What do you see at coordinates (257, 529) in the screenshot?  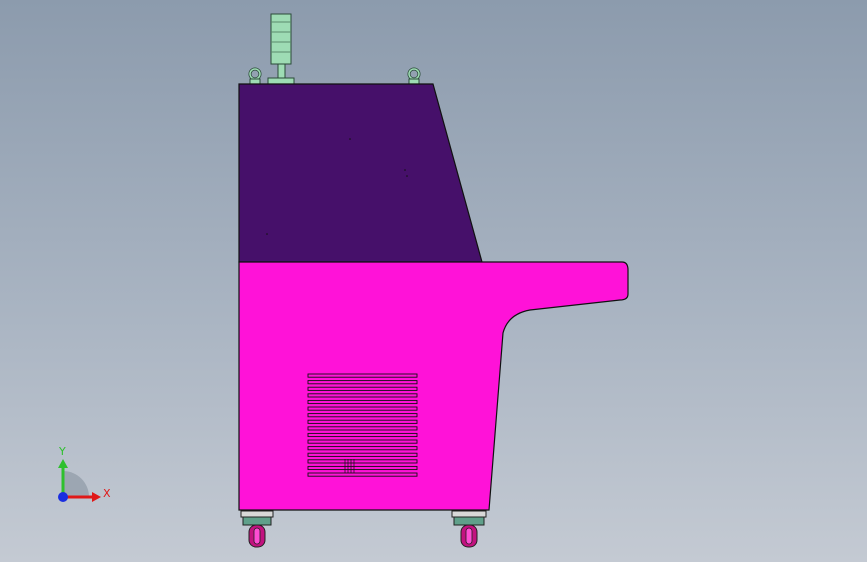 I see `caster-left` at bounding box center [257, 529].